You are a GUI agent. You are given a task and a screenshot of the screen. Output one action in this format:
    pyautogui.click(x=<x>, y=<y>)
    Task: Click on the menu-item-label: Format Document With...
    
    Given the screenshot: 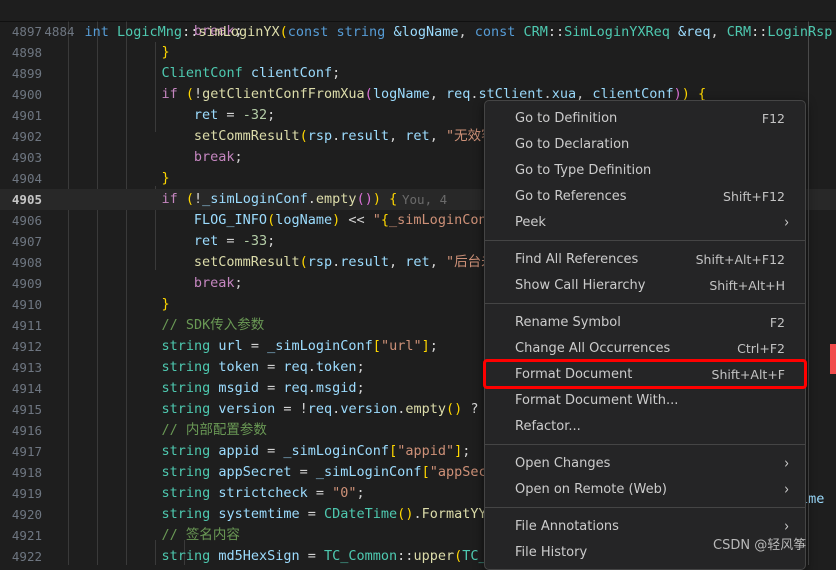 What is the action you would take?
    pyautogui.click(x=597, y=400)
    